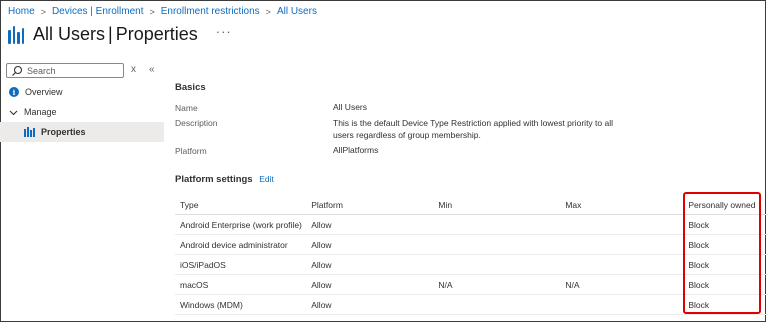  I want to click on sidebar-item-label: Overview, so click(44, 92).